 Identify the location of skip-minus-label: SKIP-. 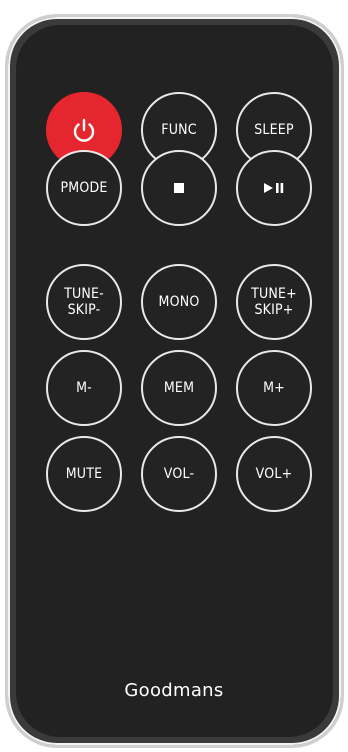
(84, 310).